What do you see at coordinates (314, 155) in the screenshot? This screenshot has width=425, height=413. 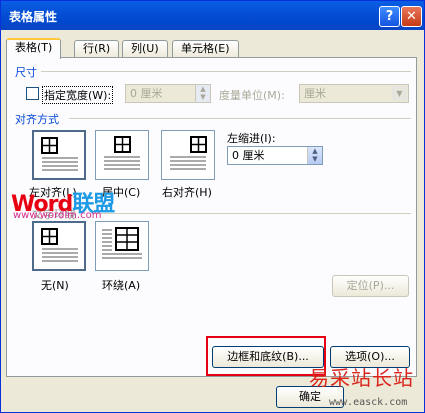 I see `left-indent-spinner: ▲ ▼` at bounding box center [314, 155].